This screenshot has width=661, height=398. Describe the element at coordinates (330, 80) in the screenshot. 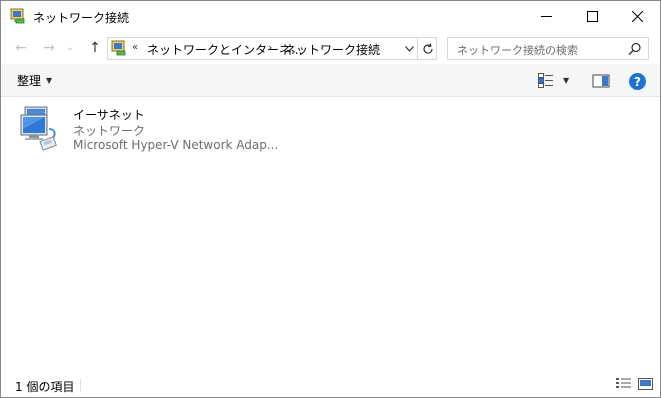

I see `command-bar: 整理 ▼ ▼ ?` at that location.